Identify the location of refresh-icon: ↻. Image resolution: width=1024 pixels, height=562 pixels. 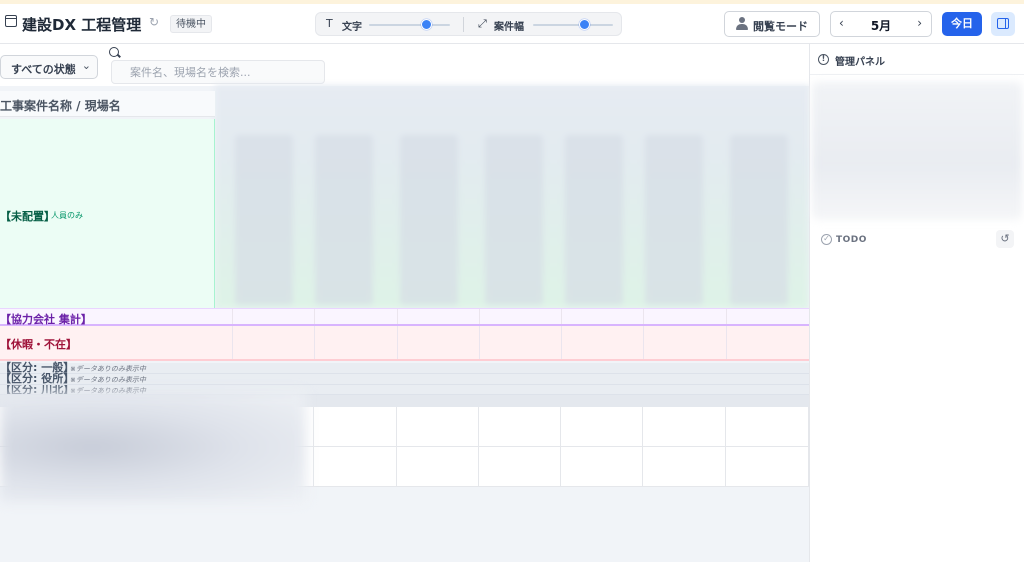
(154, 22).